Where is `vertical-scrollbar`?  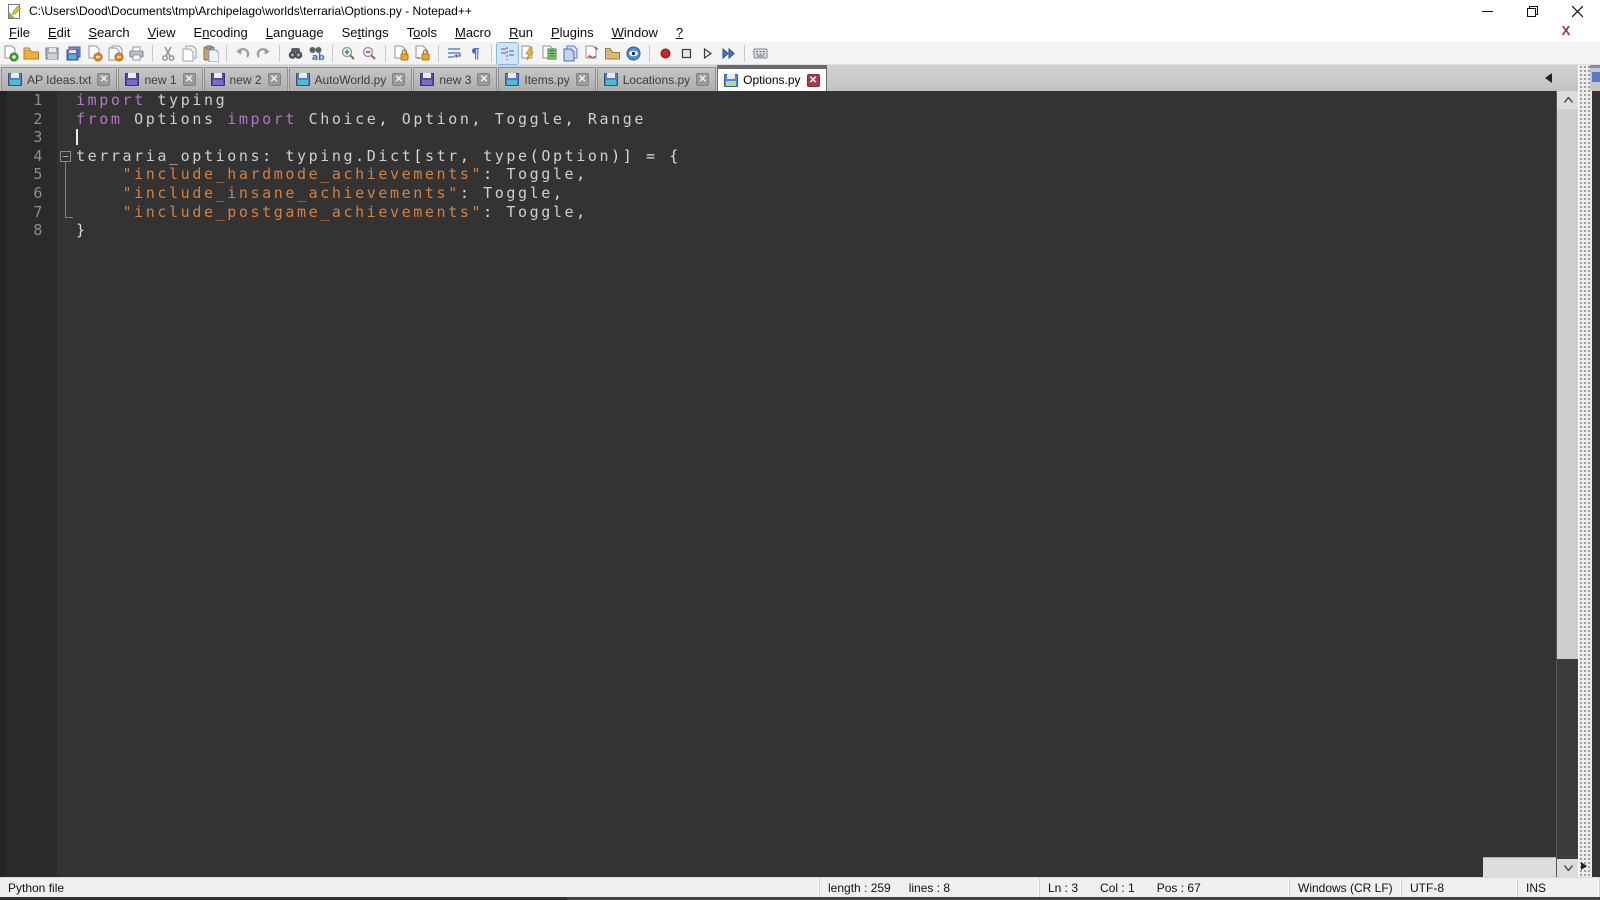 vertical-scrollbar is located at coordinates (1567, 484).